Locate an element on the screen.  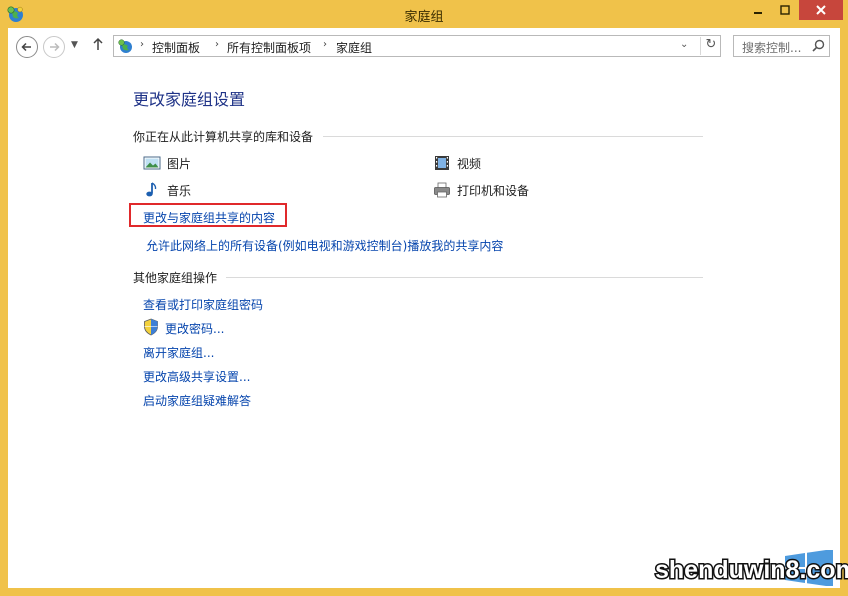
refresh-icon: ↻ is located at coordinates (710, 46).